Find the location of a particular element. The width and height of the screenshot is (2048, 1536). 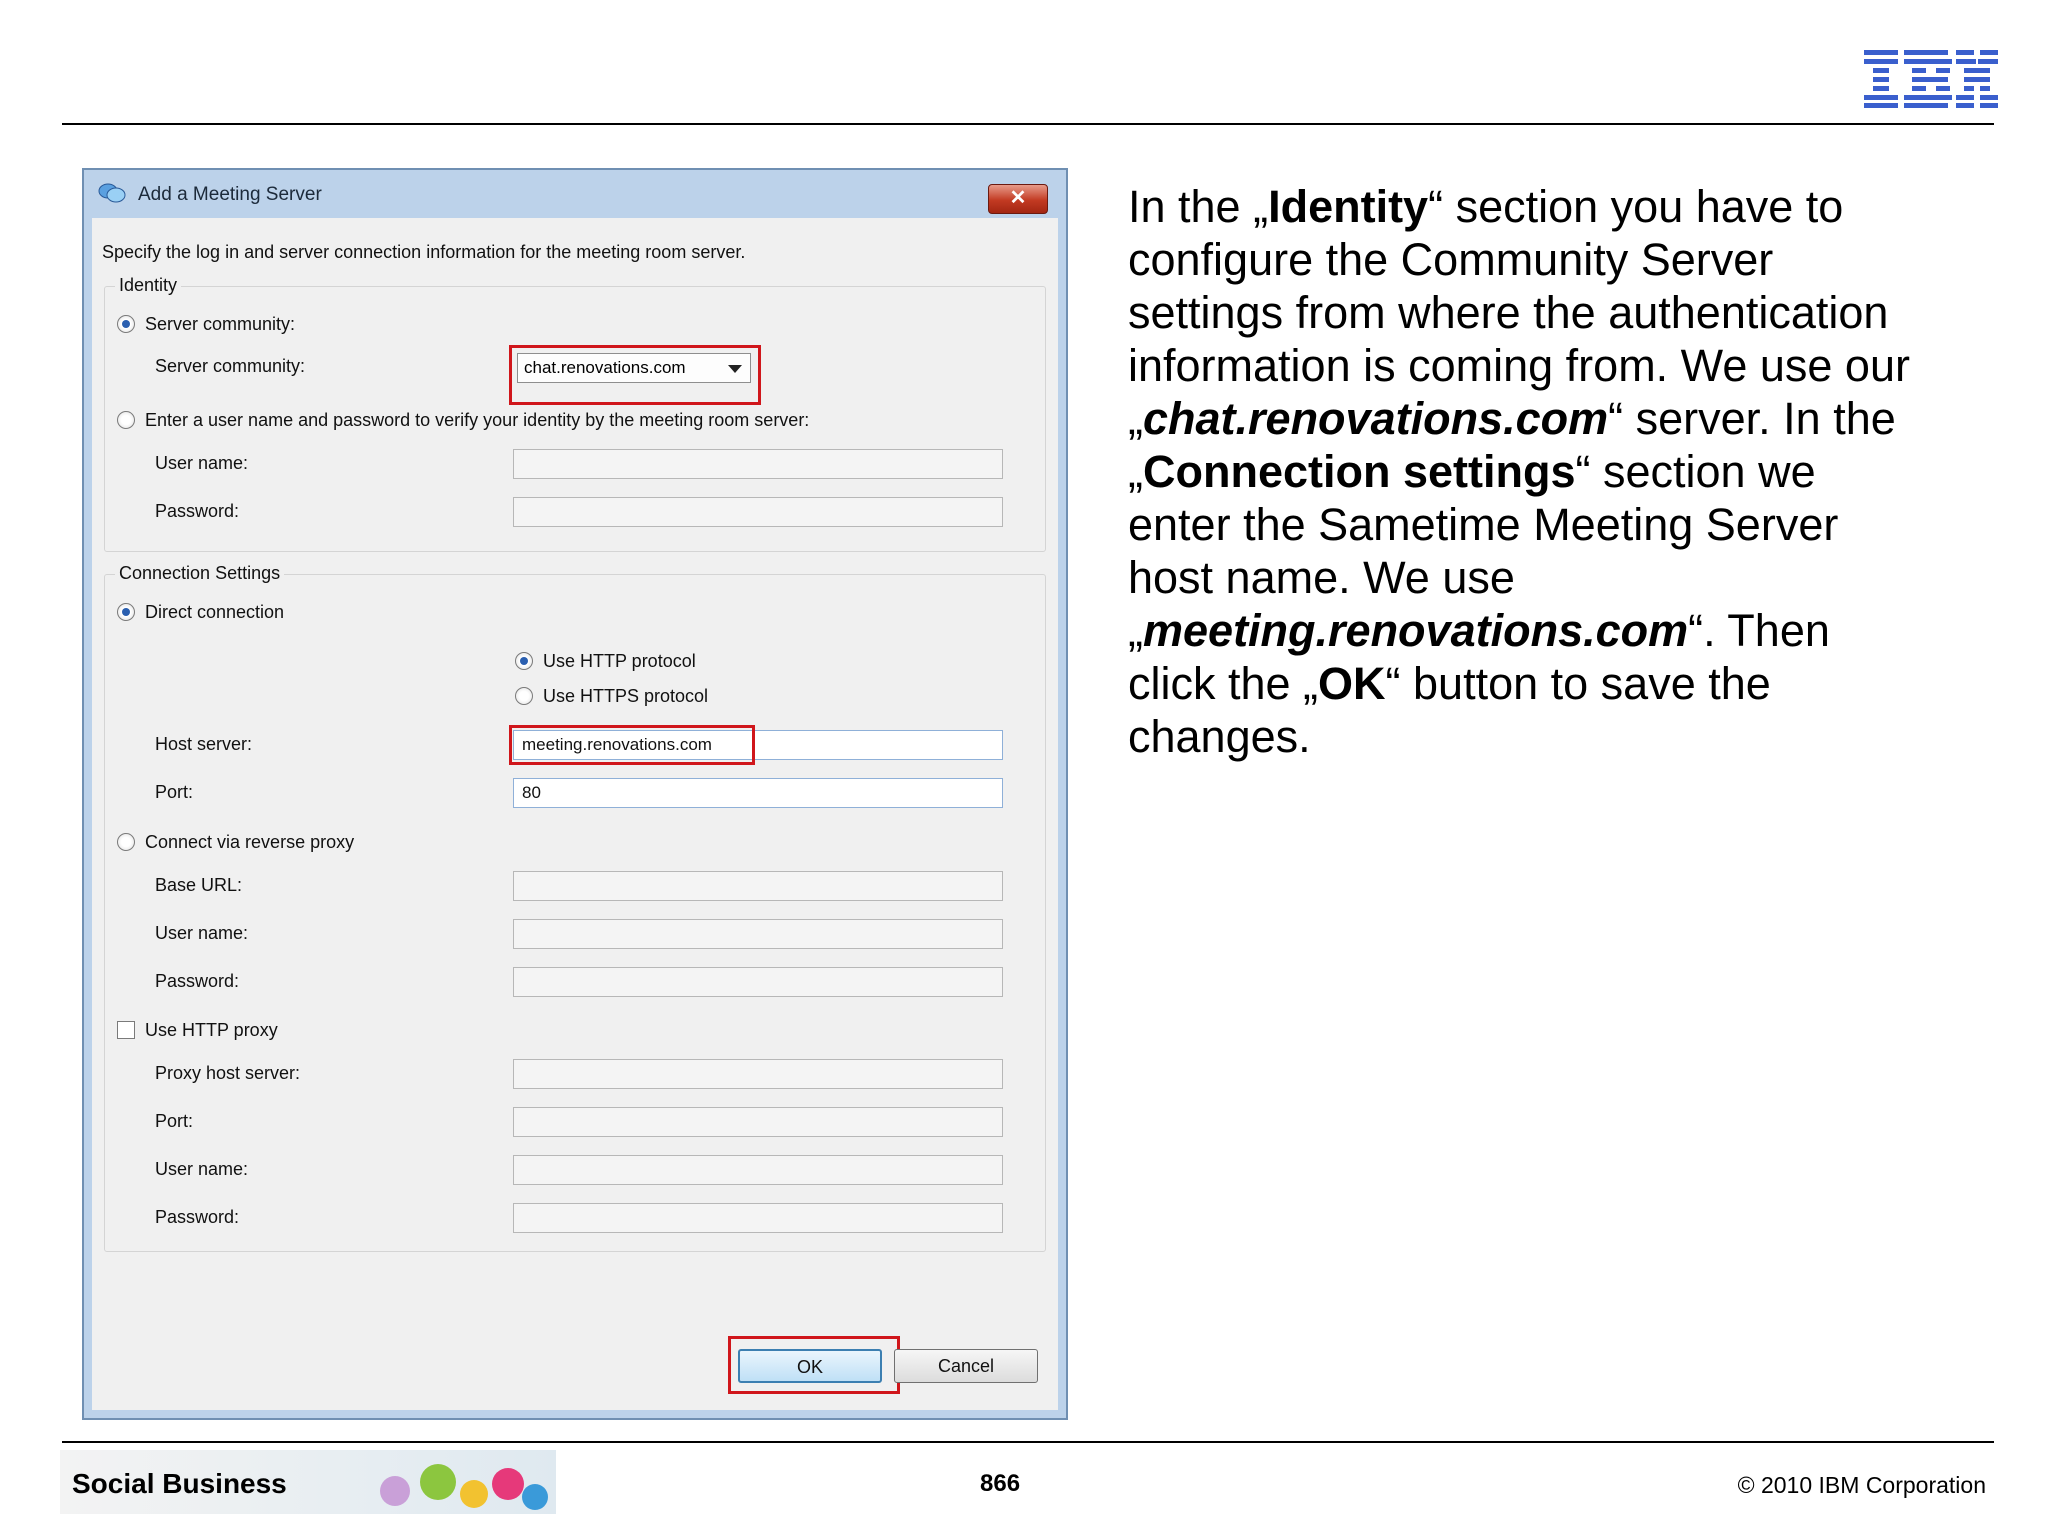

proxy-password-input is located at coordinates (758, 1218).